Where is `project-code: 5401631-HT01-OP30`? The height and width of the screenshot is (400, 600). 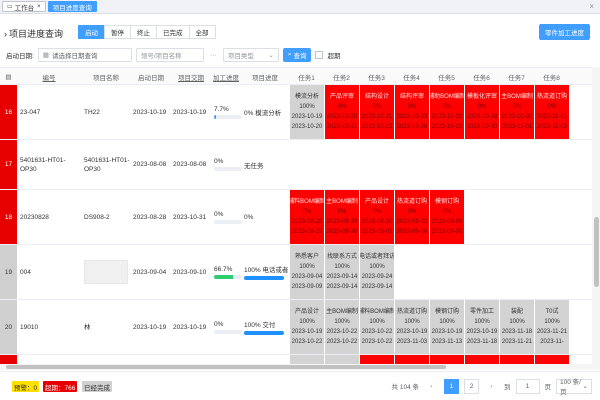 project-code: 5401631-HT01-OP30 is located at coordinates (50, 164).